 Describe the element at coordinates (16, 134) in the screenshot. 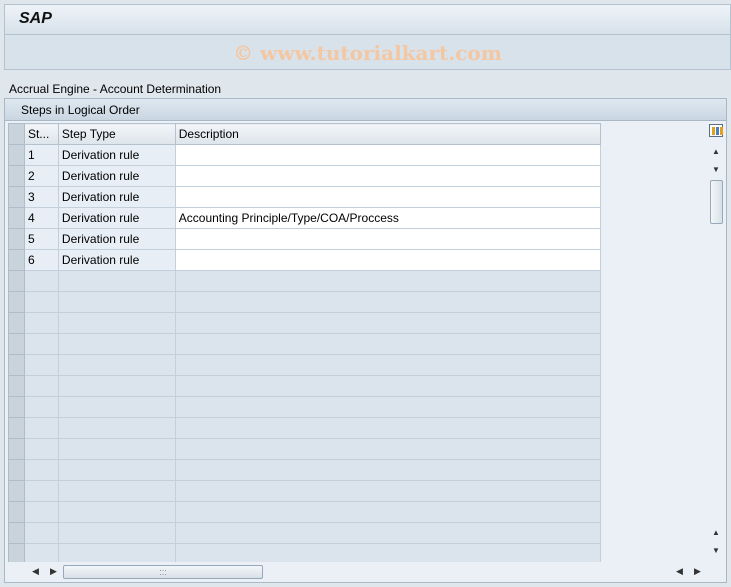

I see `select-all-cell` at that location.